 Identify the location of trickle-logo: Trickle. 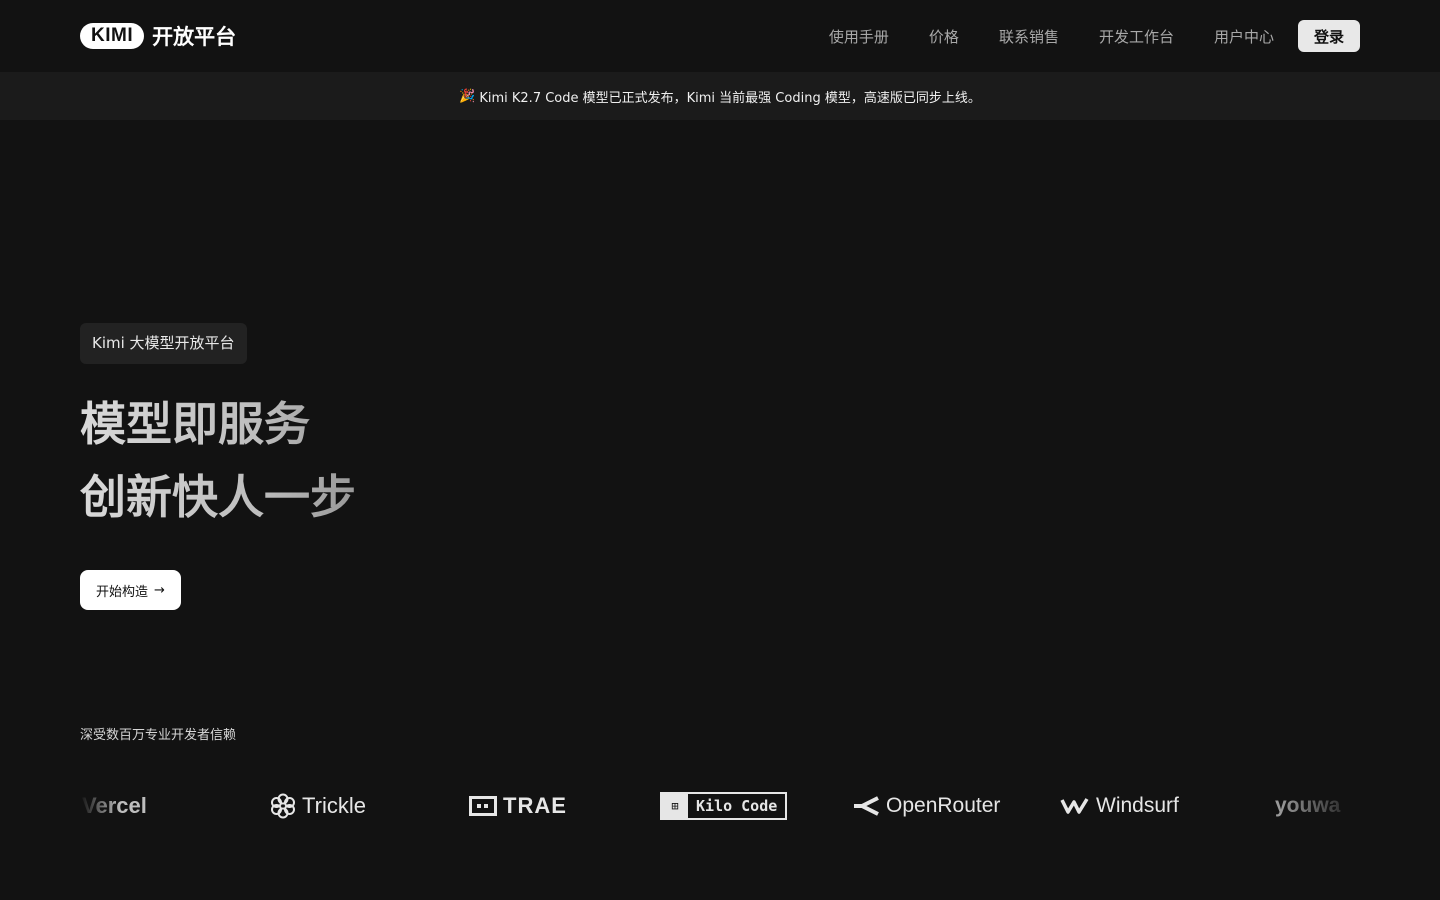
(318, 806).